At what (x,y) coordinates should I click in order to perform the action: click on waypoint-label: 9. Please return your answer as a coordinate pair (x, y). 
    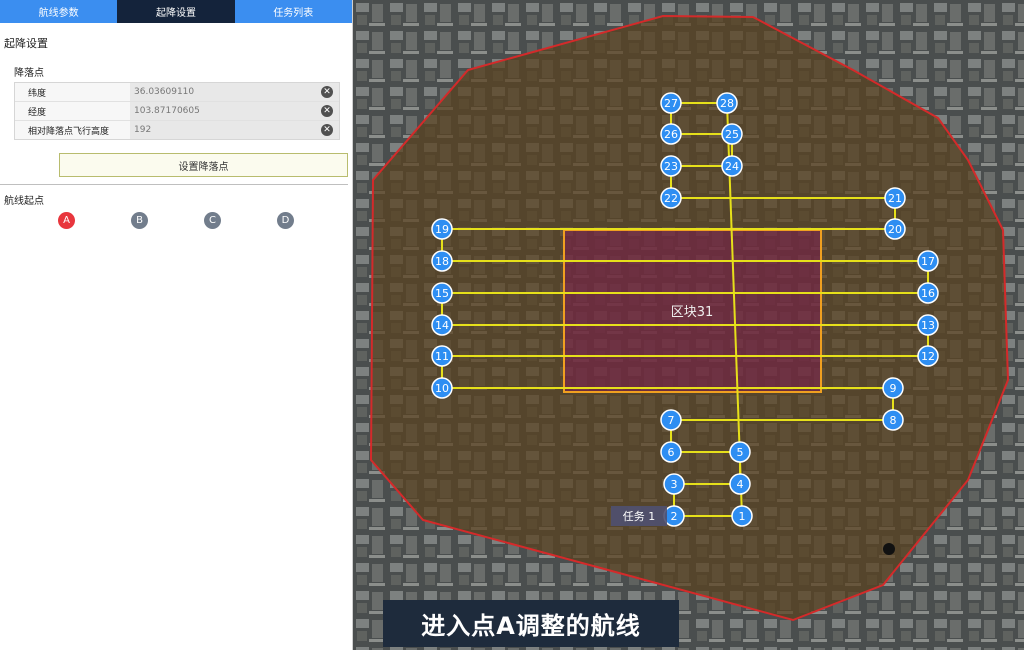
    Looking at the image, I should click on (893, 388).